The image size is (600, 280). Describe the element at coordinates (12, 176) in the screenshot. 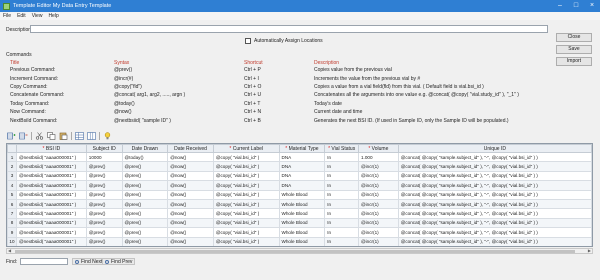

I see `row-number: 3` at that location.